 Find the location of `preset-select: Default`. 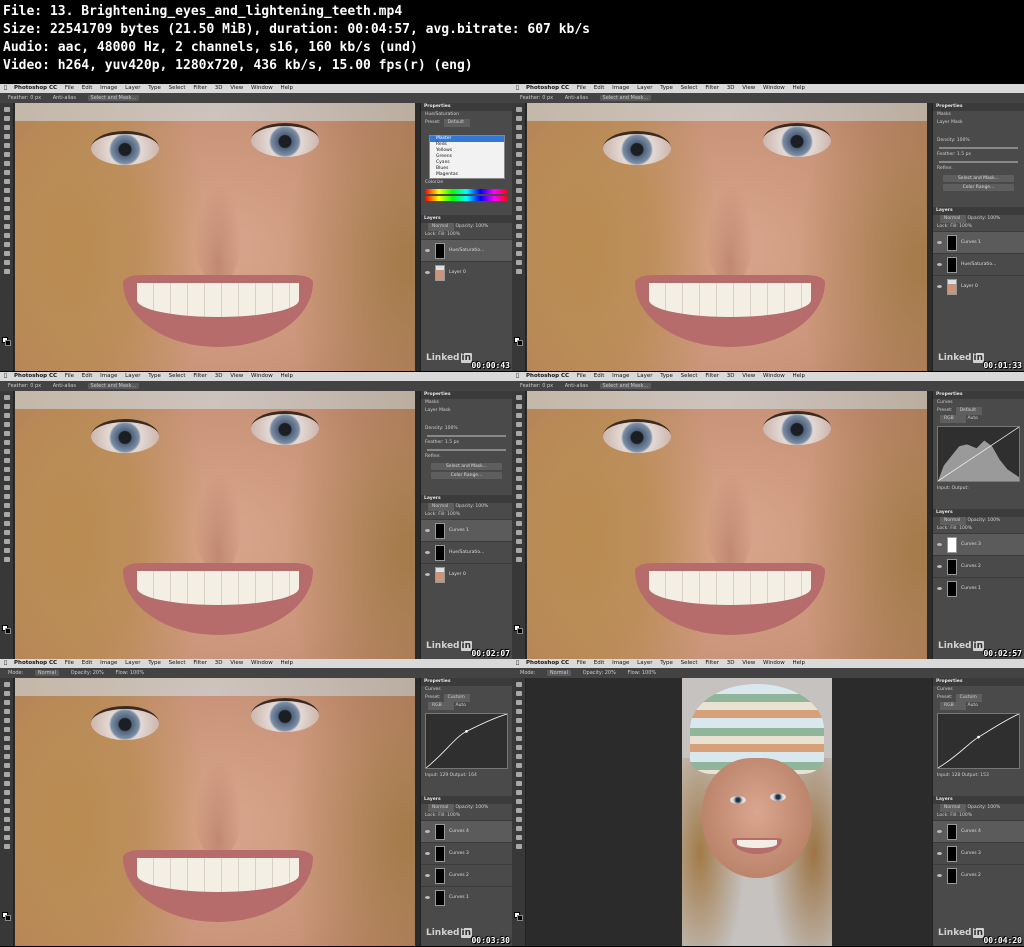

preset-select: Default is located at coordinates (456, 123).